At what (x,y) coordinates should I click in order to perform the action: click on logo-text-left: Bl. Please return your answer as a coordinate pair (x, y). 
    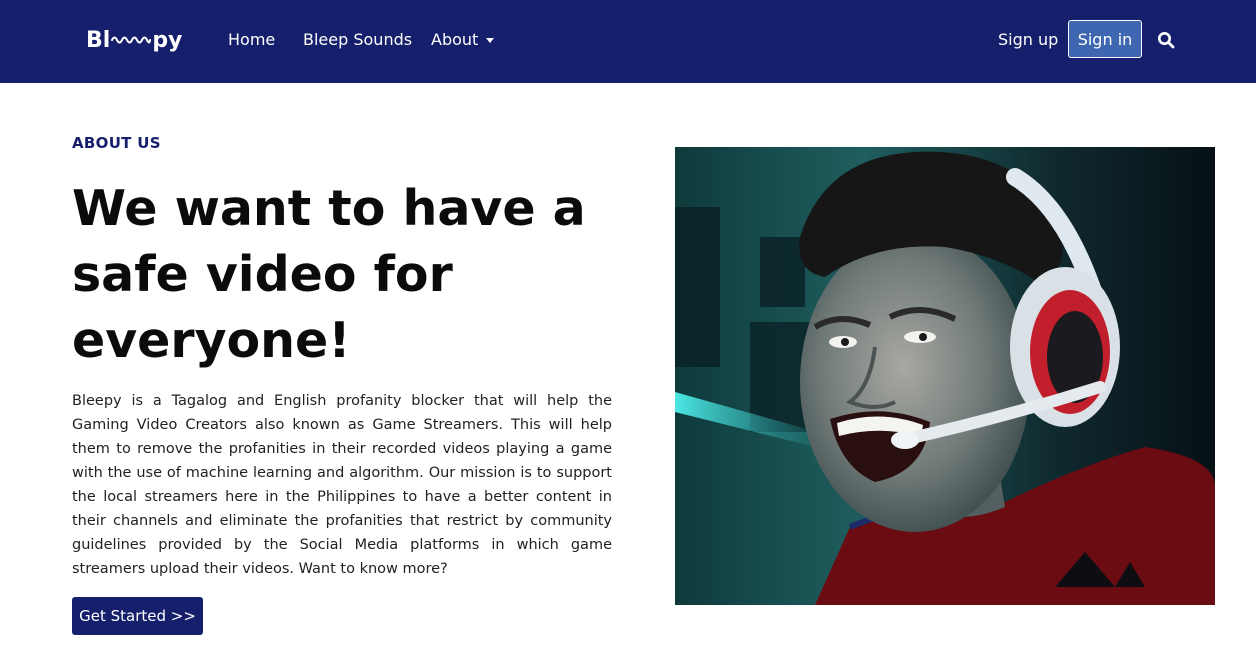
    Looking at the image, I should click on (98, 40).